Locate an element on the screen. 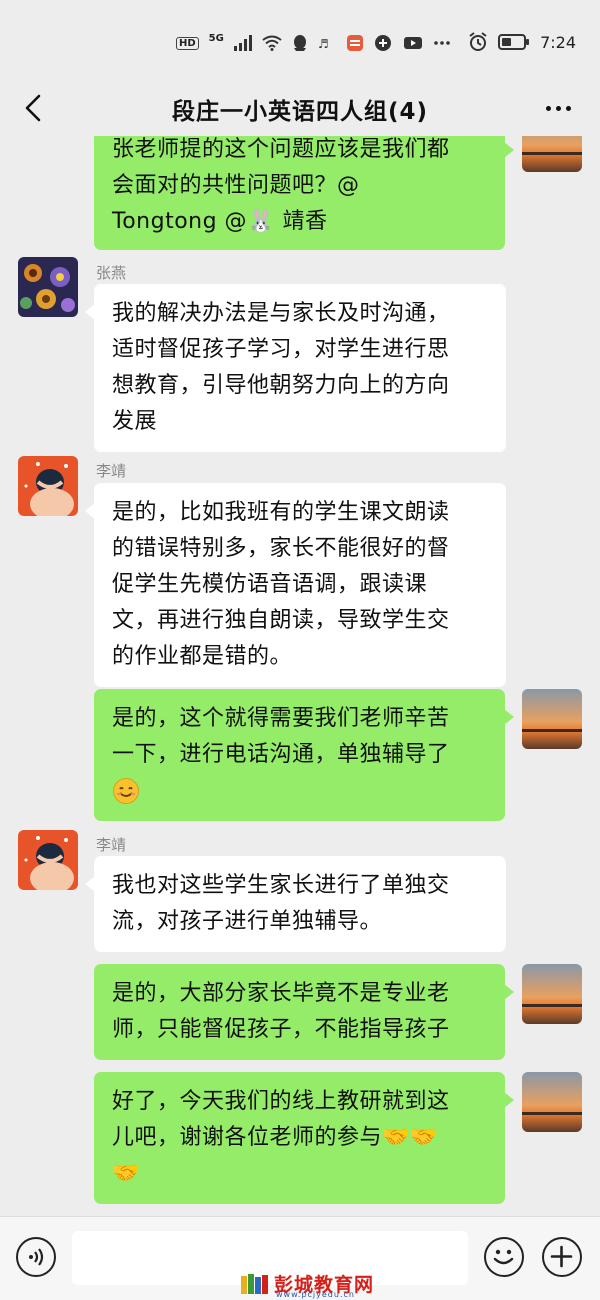 Image resolution: width=600 pixels, height=1300 pixels. books-logo-icon is located at coordinates (254, 1283).